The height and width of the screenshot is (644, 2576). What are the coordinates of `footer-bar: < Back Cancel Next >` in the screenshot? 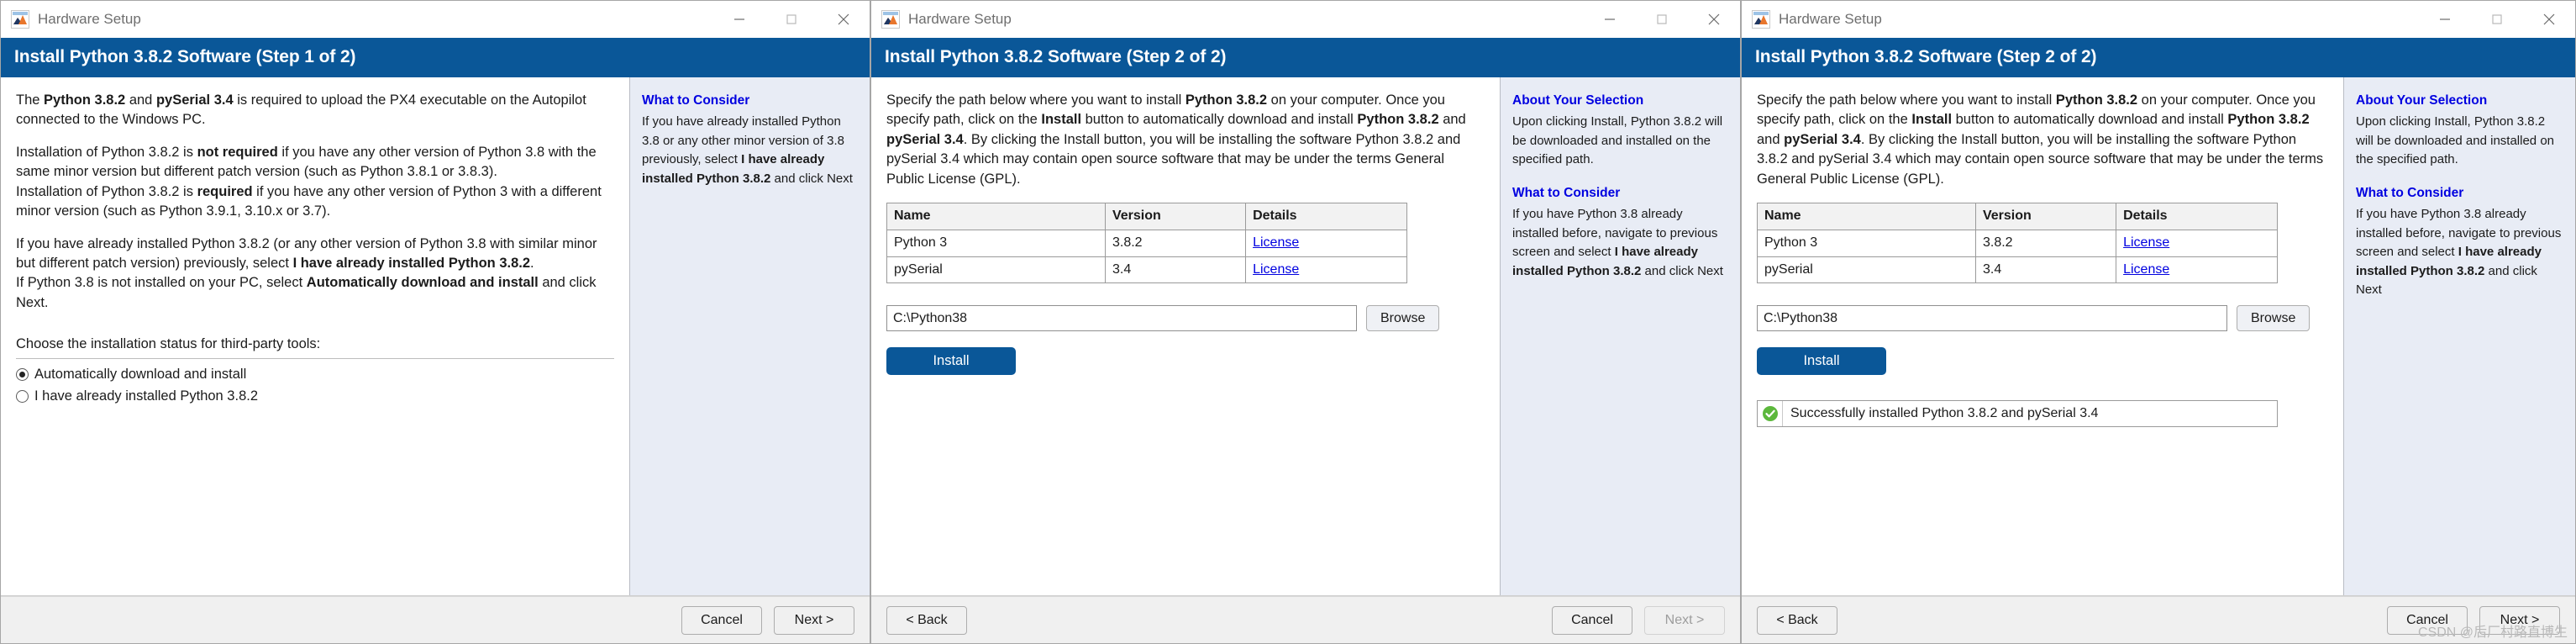 It's located at (2158, 619).